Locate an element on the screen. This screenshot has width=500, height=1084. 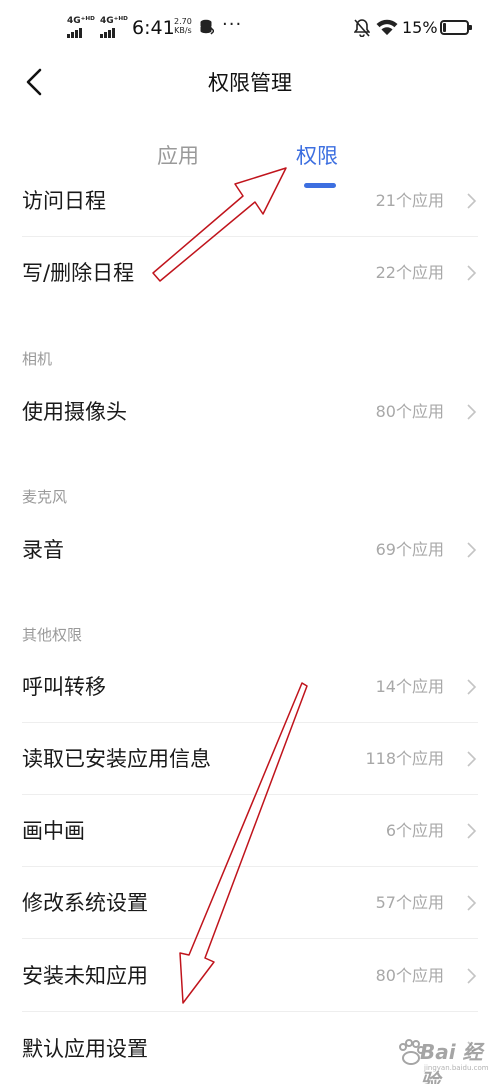
app-count: 22个应用 is located at coordinates (409, 272).